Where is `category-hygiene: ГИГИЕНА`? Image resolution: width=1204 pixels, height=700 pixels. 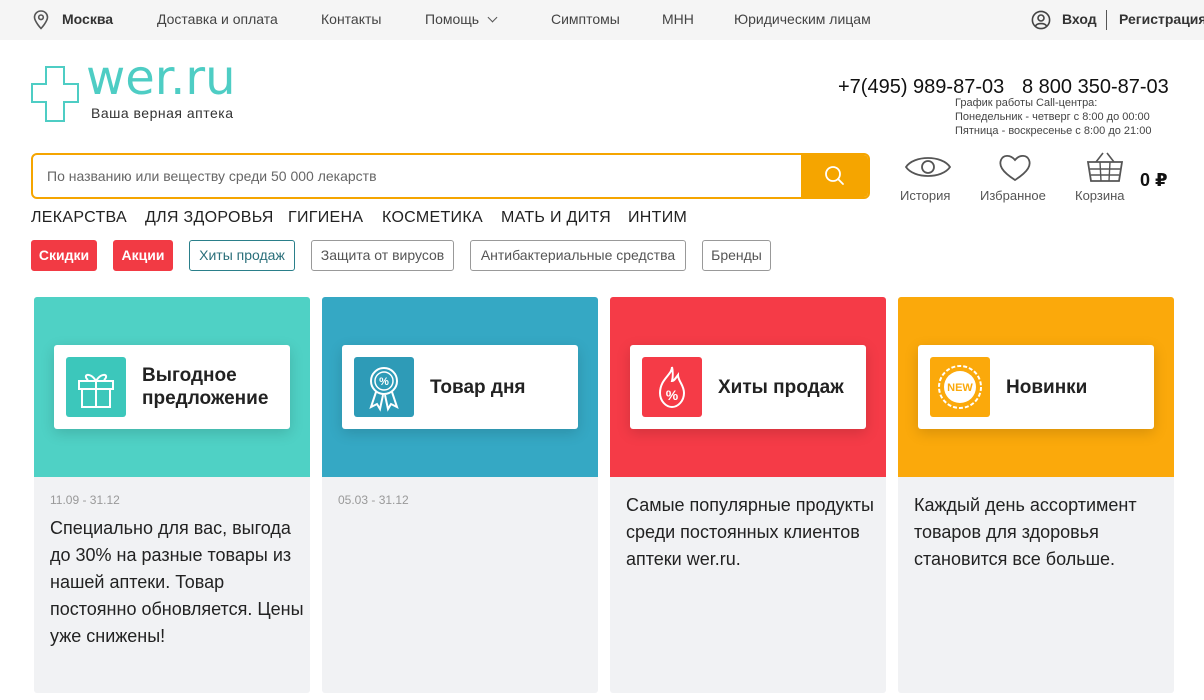 category-hygiene: ГИГИЕНА is located at coordinates (325, 218).